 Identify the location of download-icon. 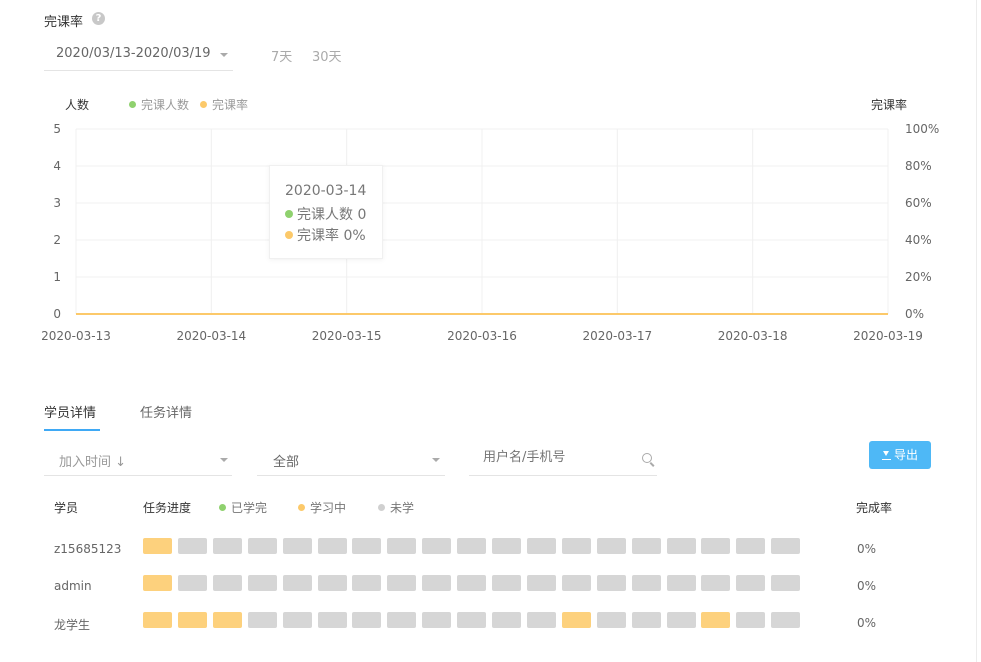
(886, 455).